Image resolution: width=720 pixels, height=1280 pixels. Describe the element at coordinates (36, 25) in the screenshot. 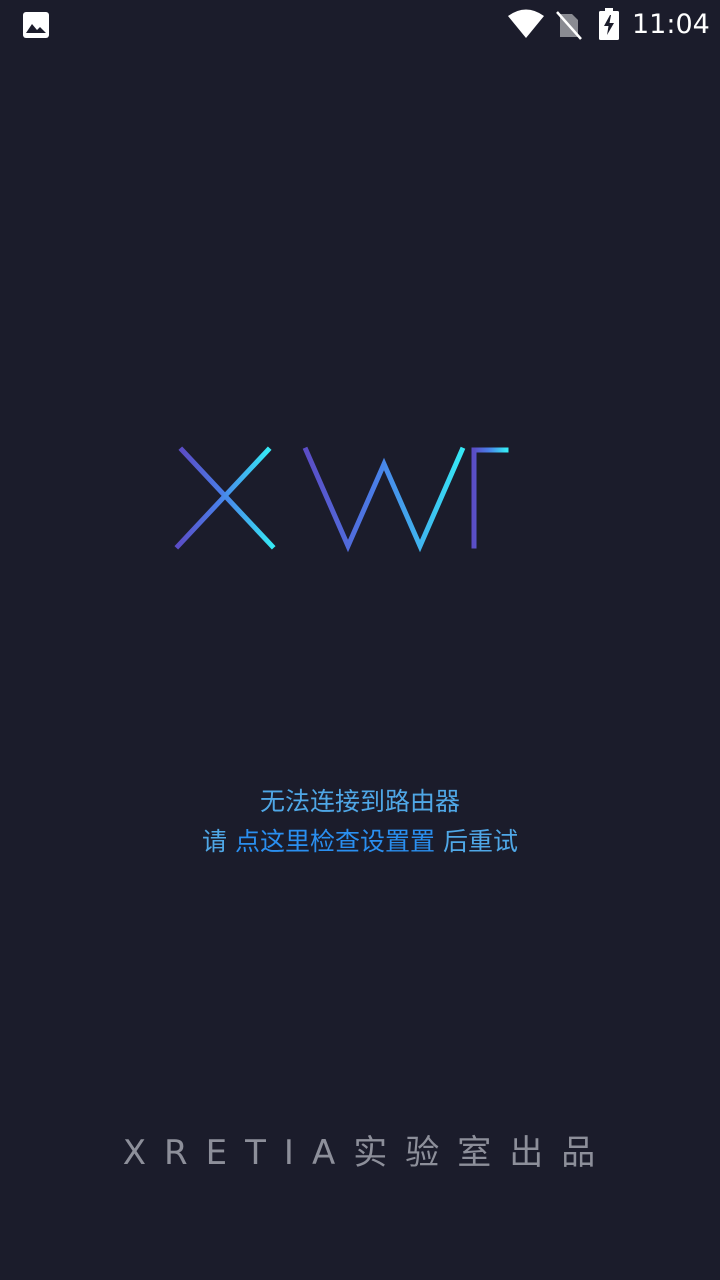

I see `gallery-icon` at that location.